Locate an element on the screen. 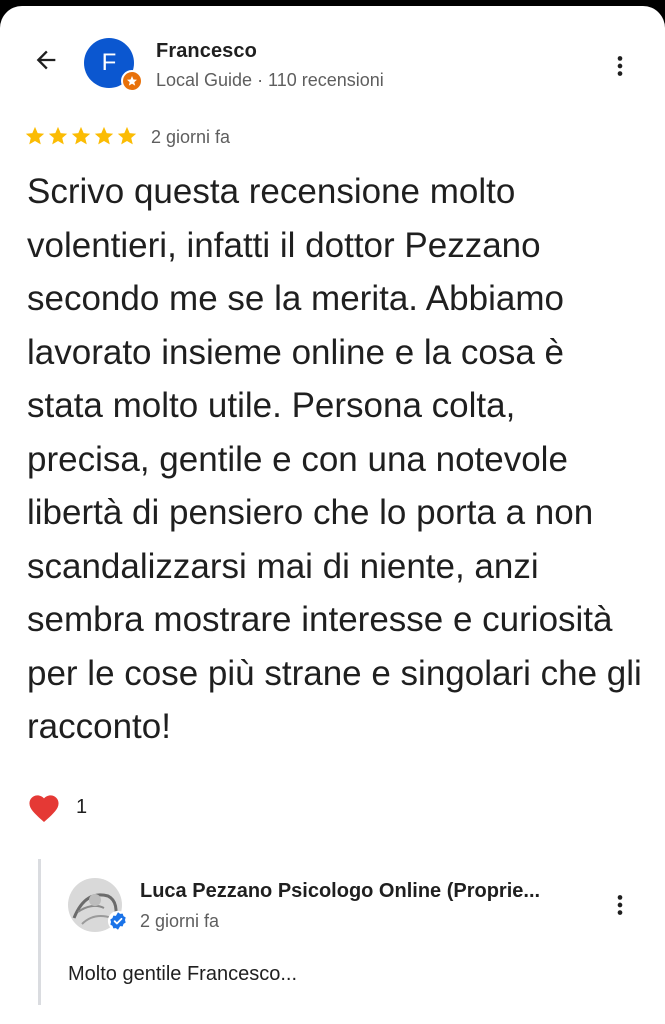  review-more-options-button is located at coordinates (620, 66).